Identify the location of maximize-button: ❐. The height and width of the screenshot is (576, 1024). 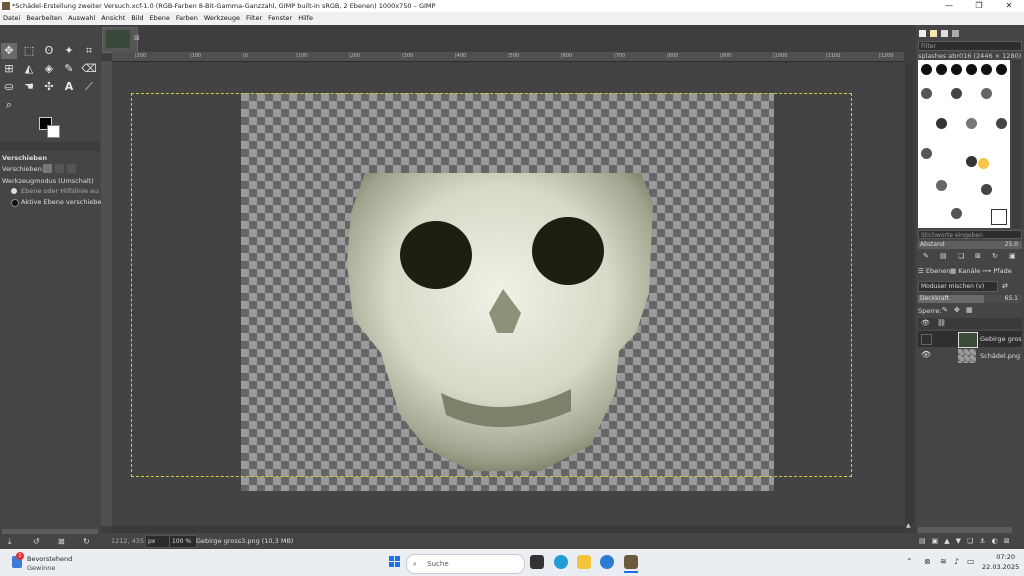
(979, 6).